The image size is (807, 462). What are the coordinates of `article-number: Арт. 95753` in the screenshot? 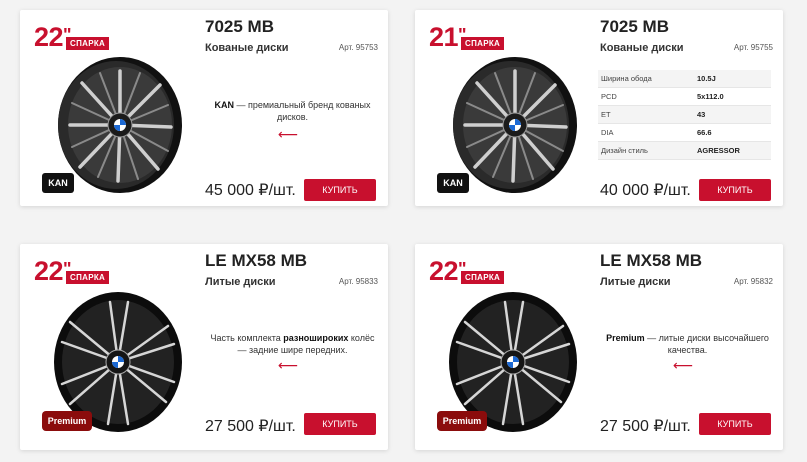 It's located at (358, 47).